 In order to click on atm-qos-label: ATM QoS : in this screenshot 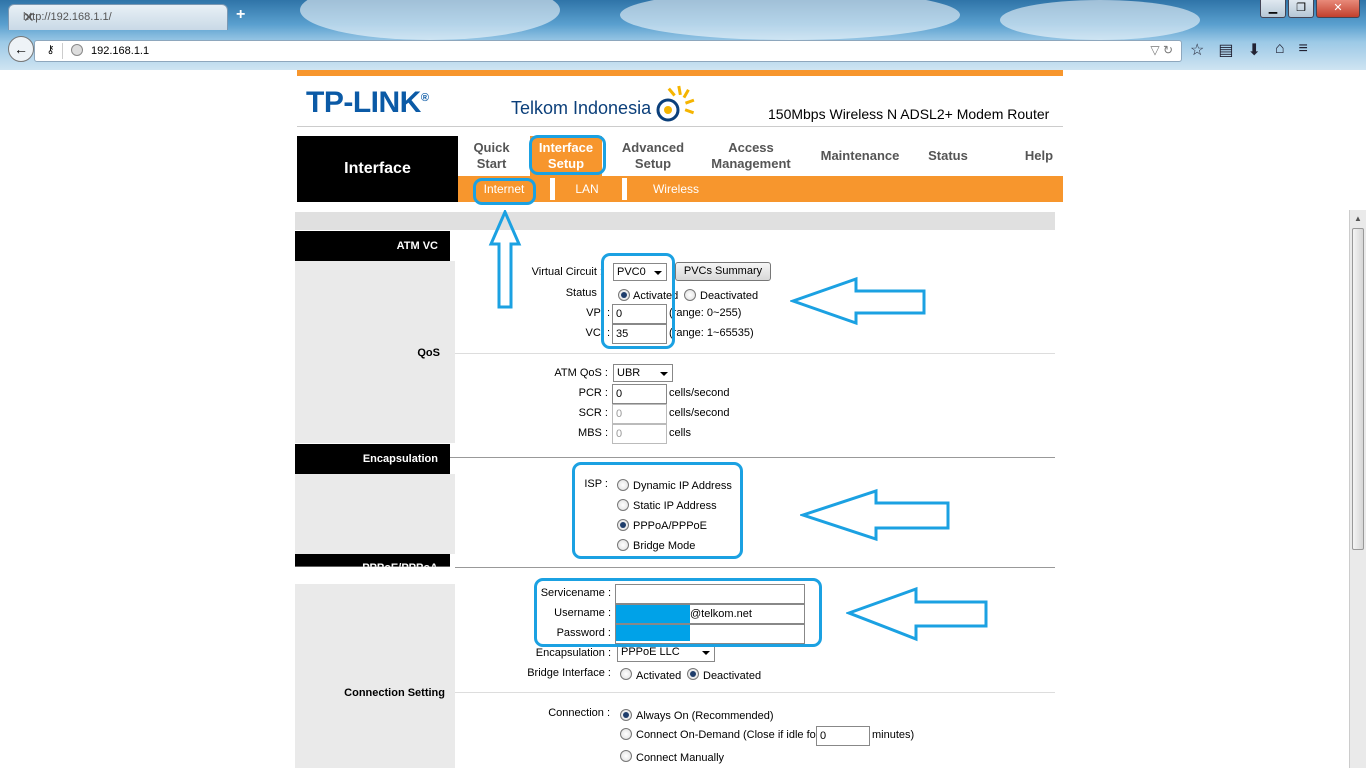, I will do `click(581, 373)`.